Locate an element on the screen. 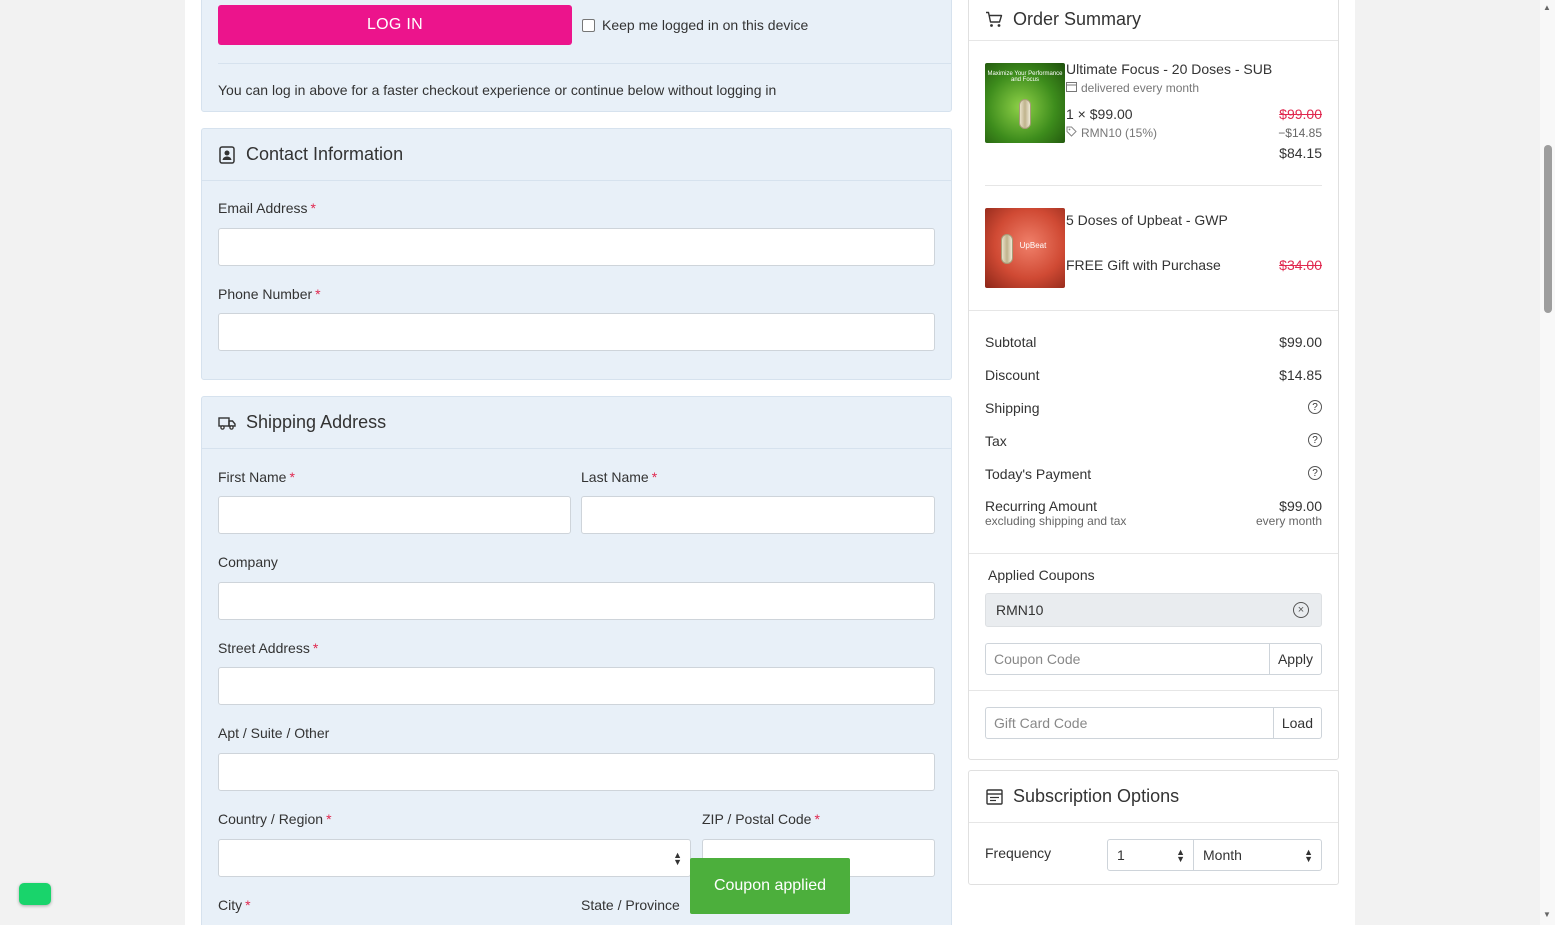  login-button: LOG IN is located at coordinates (395, 25).